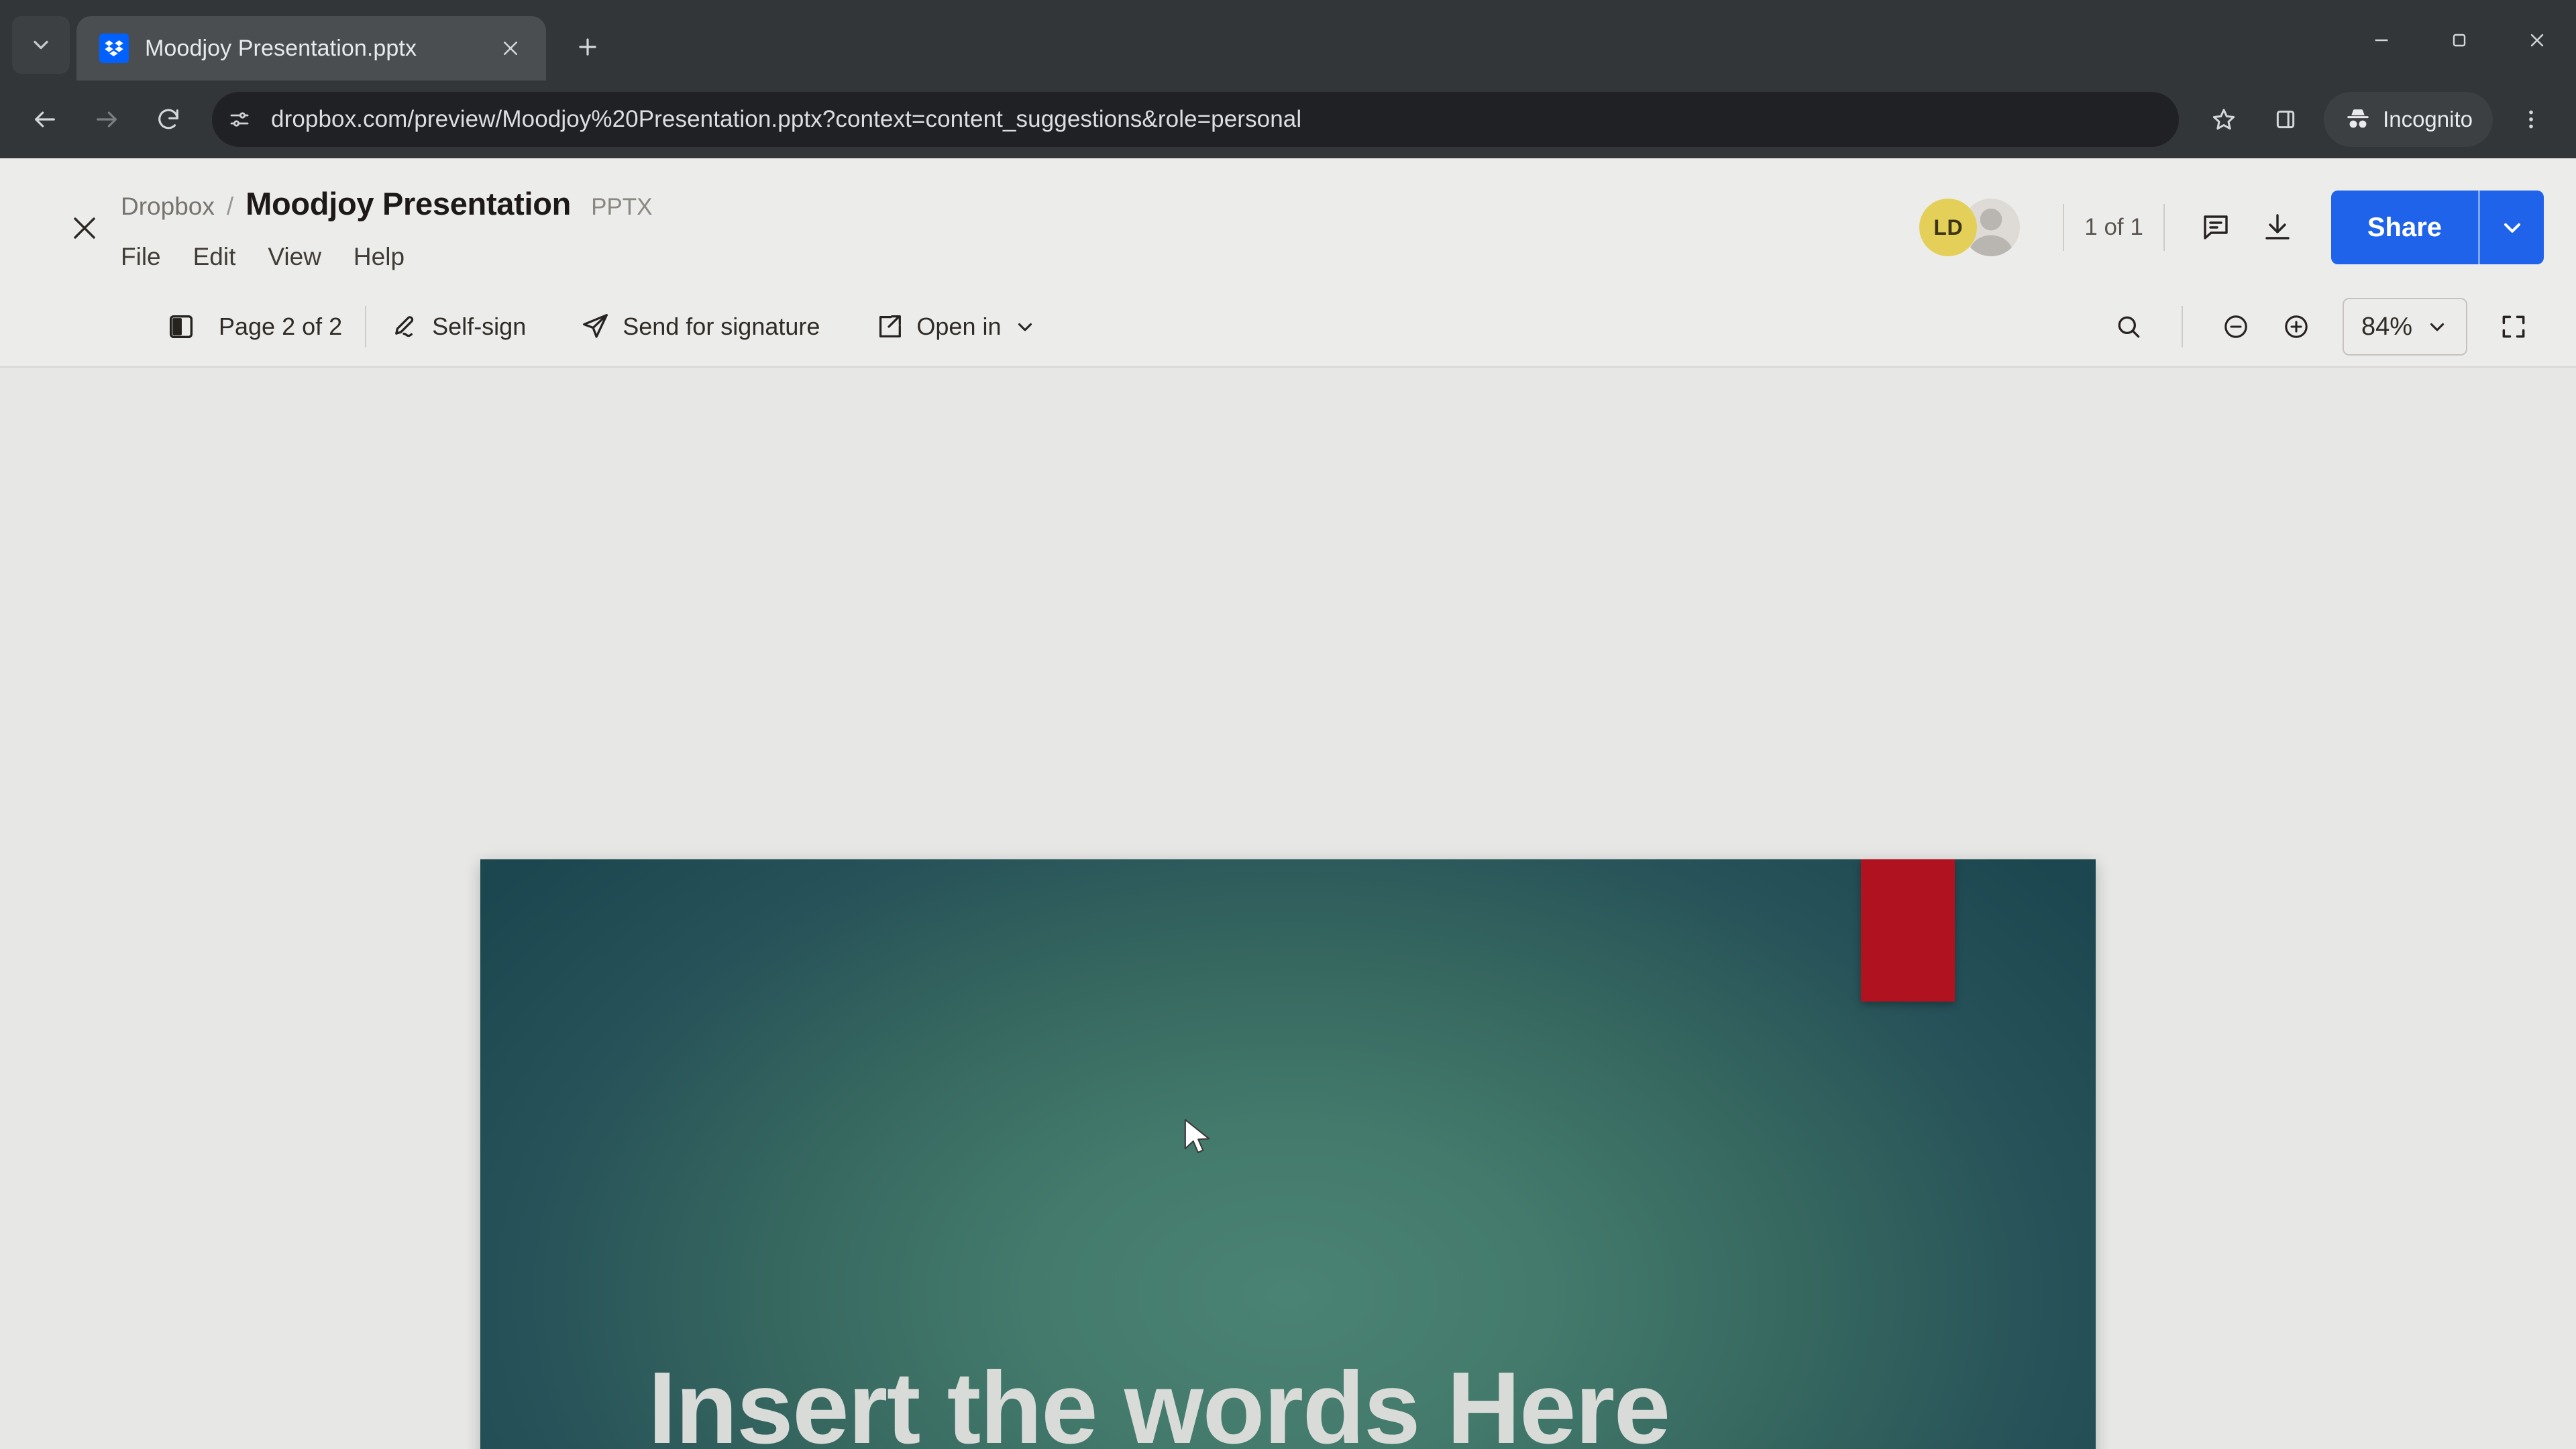  Describe the element at coordinates (1948, 227) in the screenshot. I see `avatar: LD` at that location.